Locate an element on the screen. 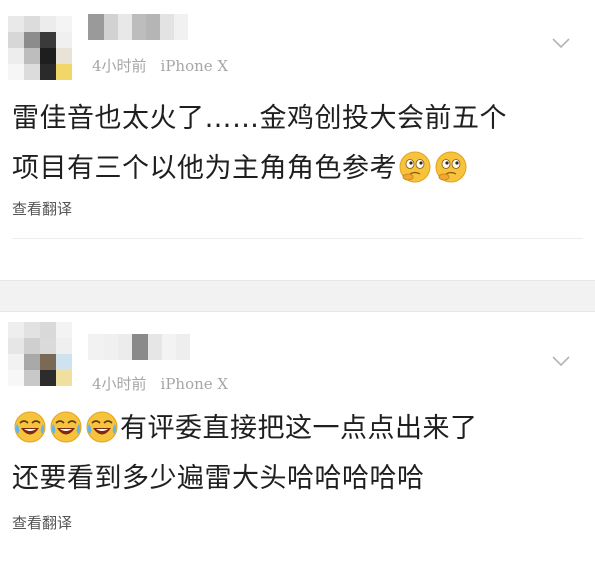 The image size is (595, 578). content-line: 有评委直接把这一点点出来了 is located at coordinates (298, 429).